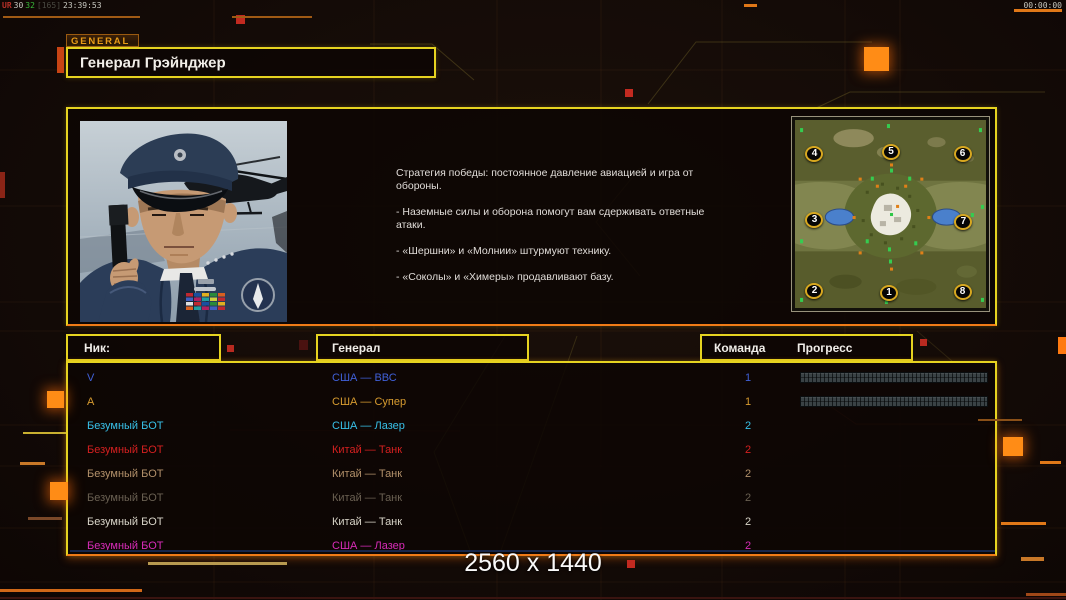 This screenshot has height=600, width=1066. What do you see at coordinates (183, 221) in the screenshot?
I see `general-portrait` at bounding box center [183, 221].